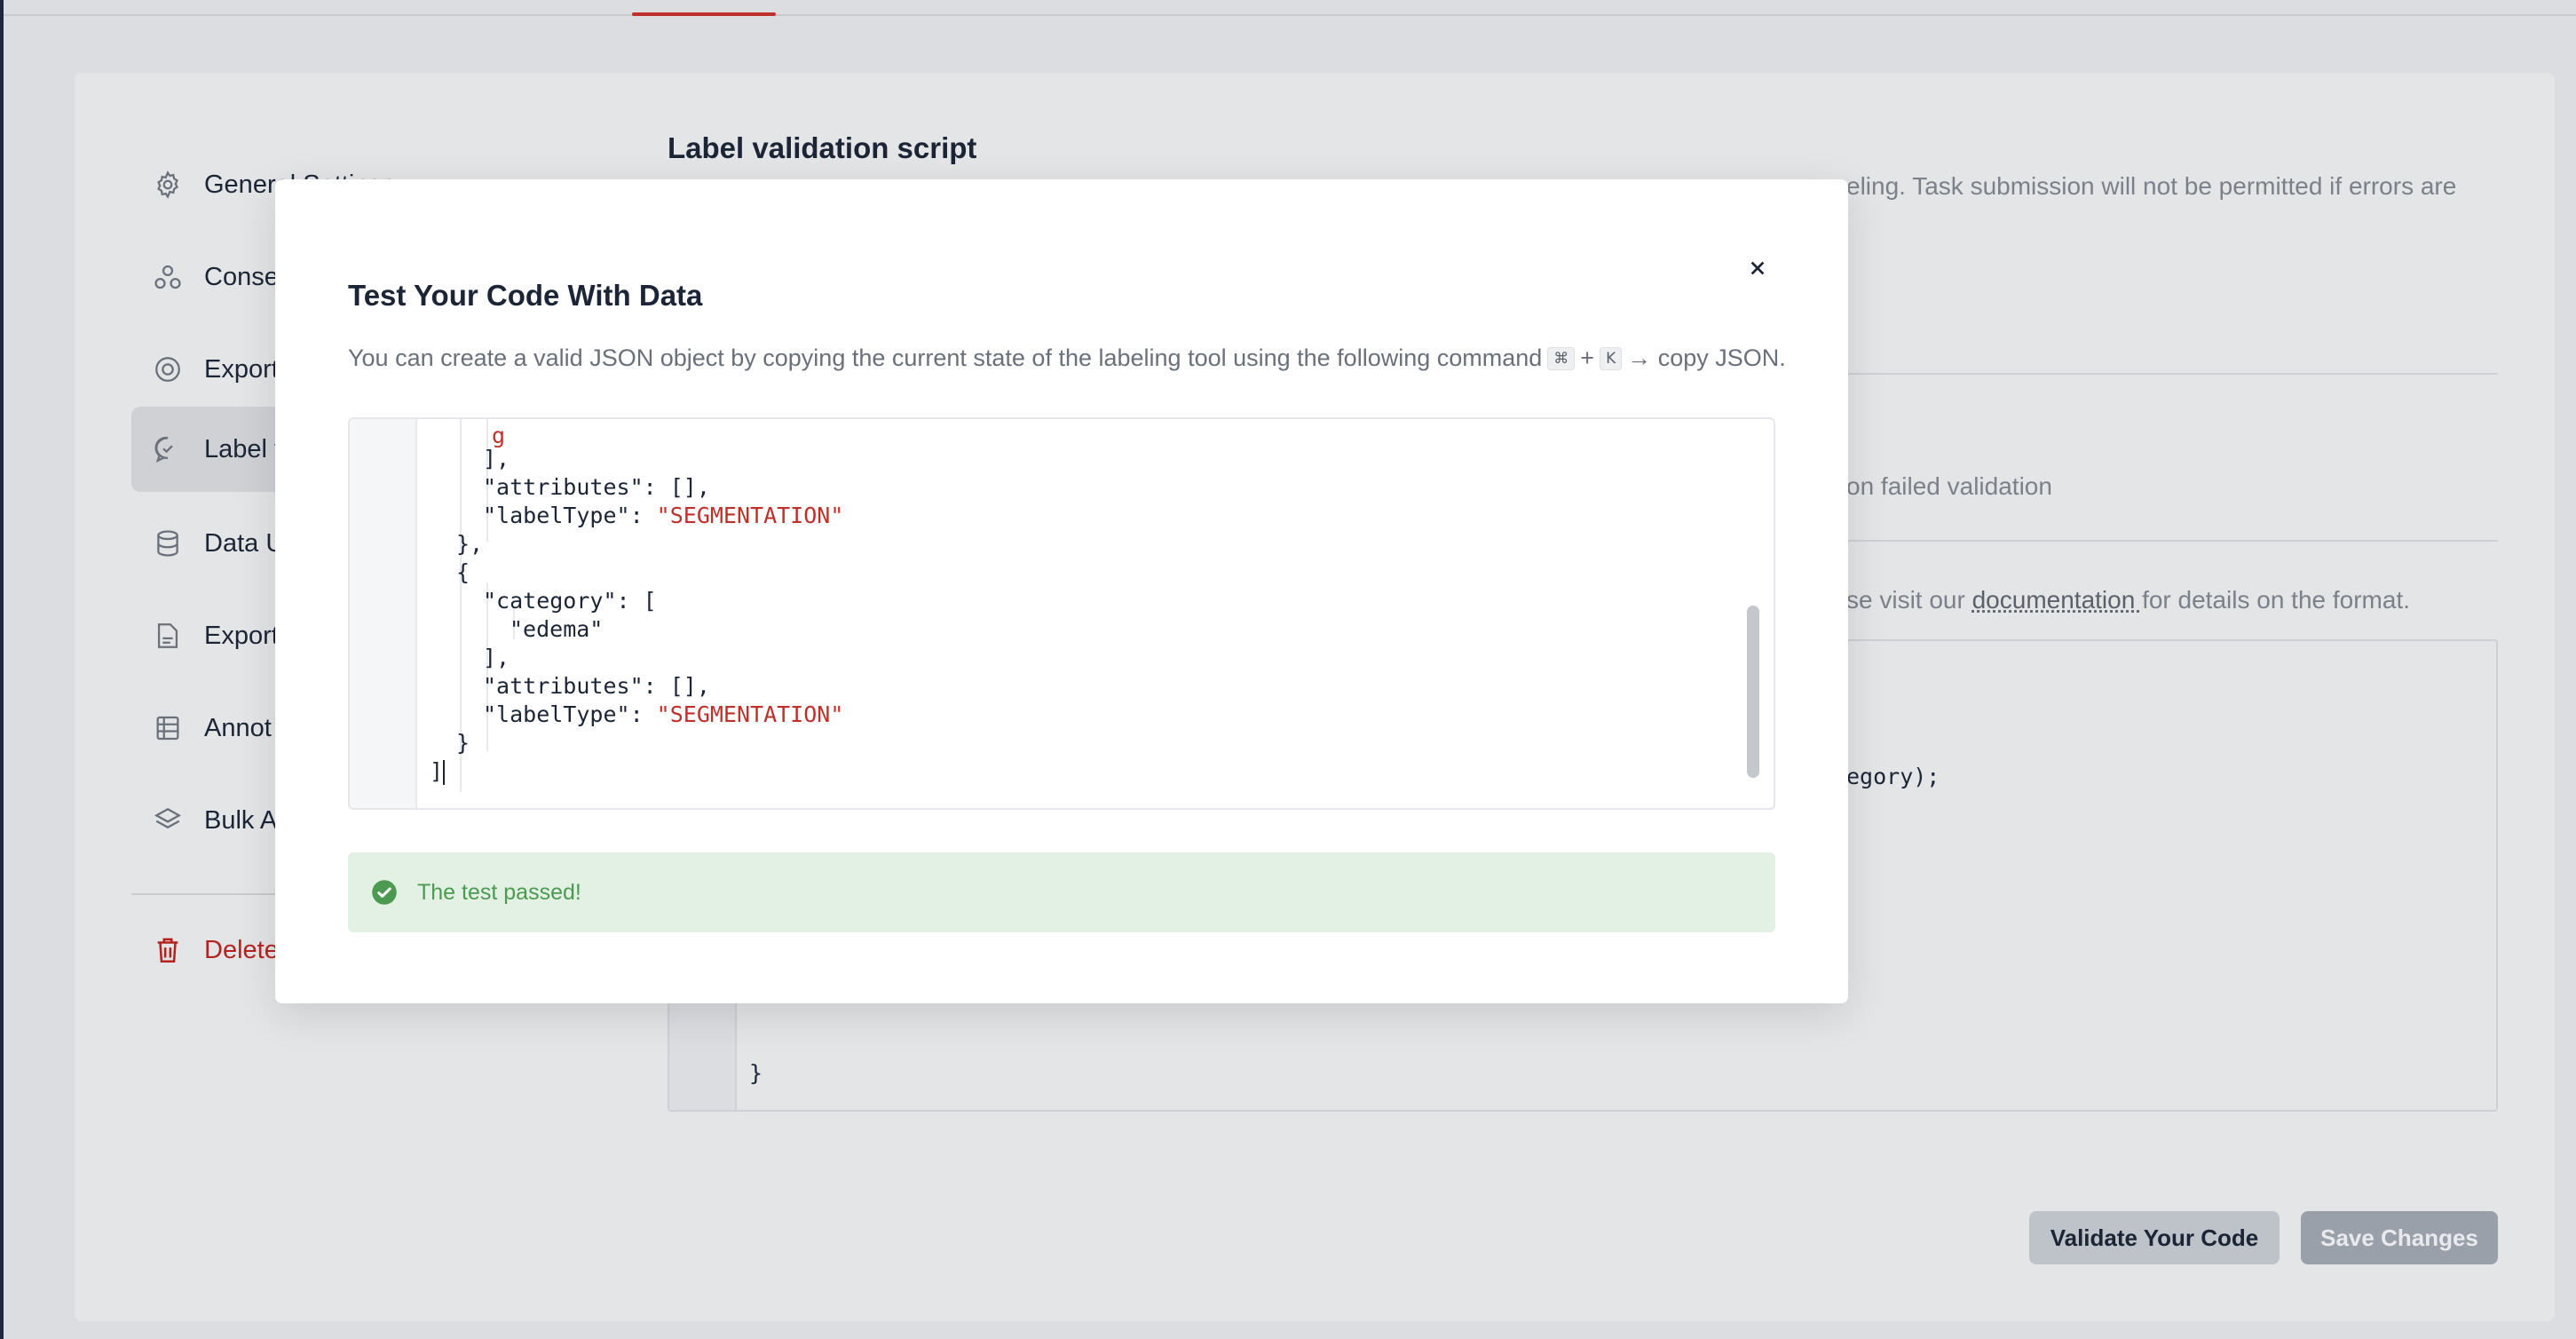 The height and width of the screenshot is (1339, 2576). I want to click on json-bracket: ], so click(437, 771).